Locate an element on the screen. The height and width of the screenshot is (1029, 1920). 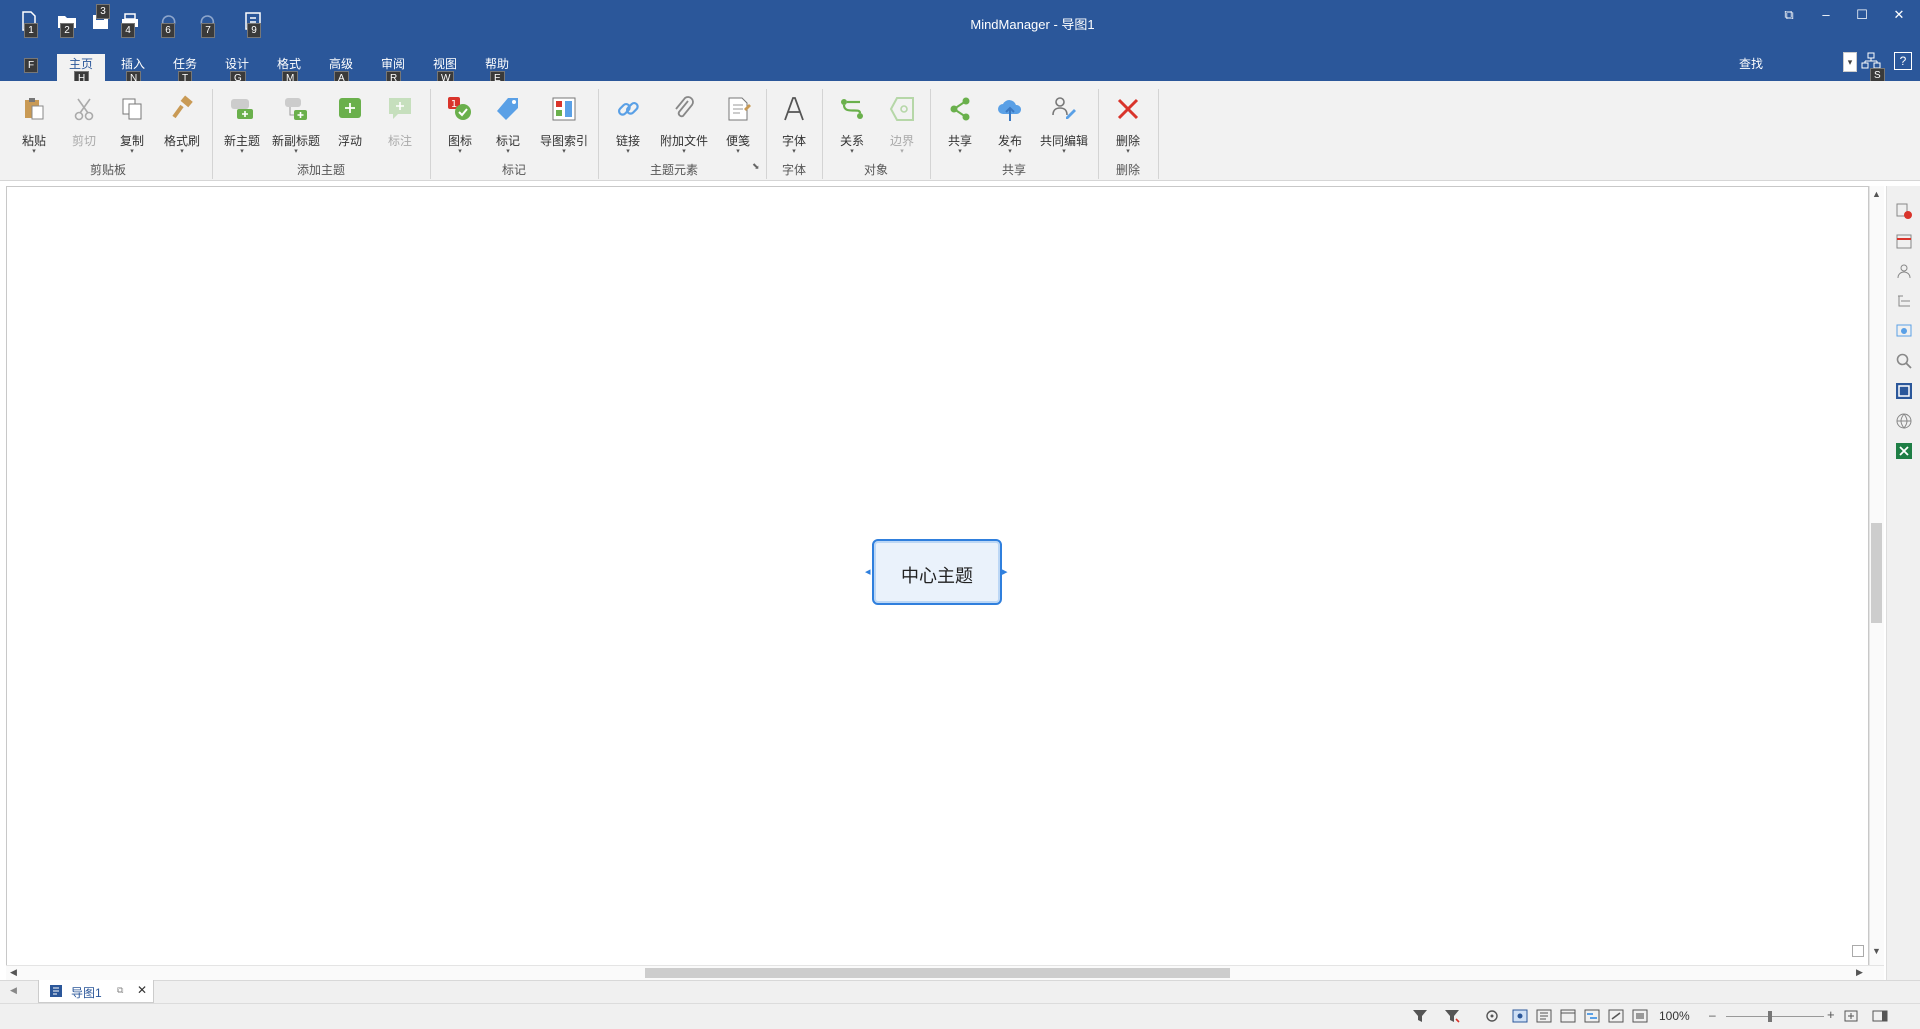
link-button: 链接 ▾ is located at coordinates (628, 122).